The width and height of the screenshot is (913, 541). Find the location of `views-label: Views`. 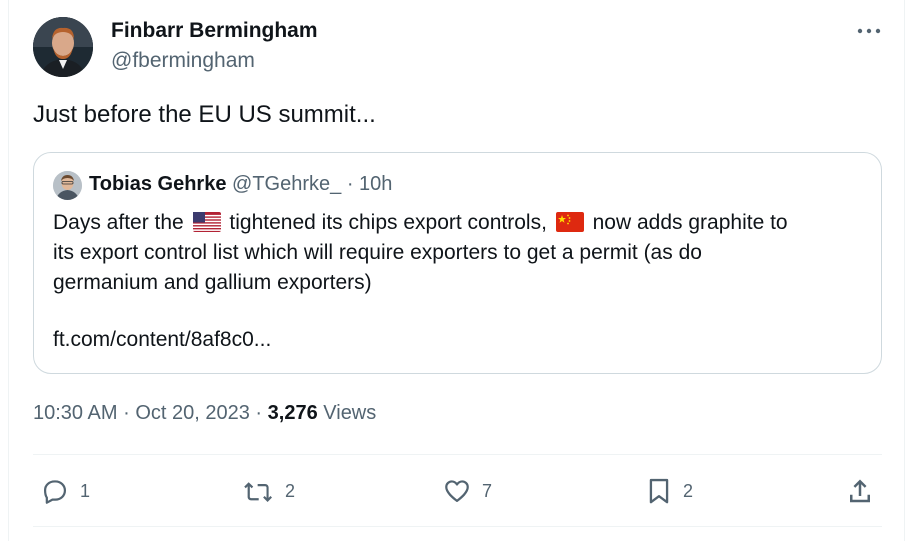

views-label: Views is located at coordinates (350, 413).